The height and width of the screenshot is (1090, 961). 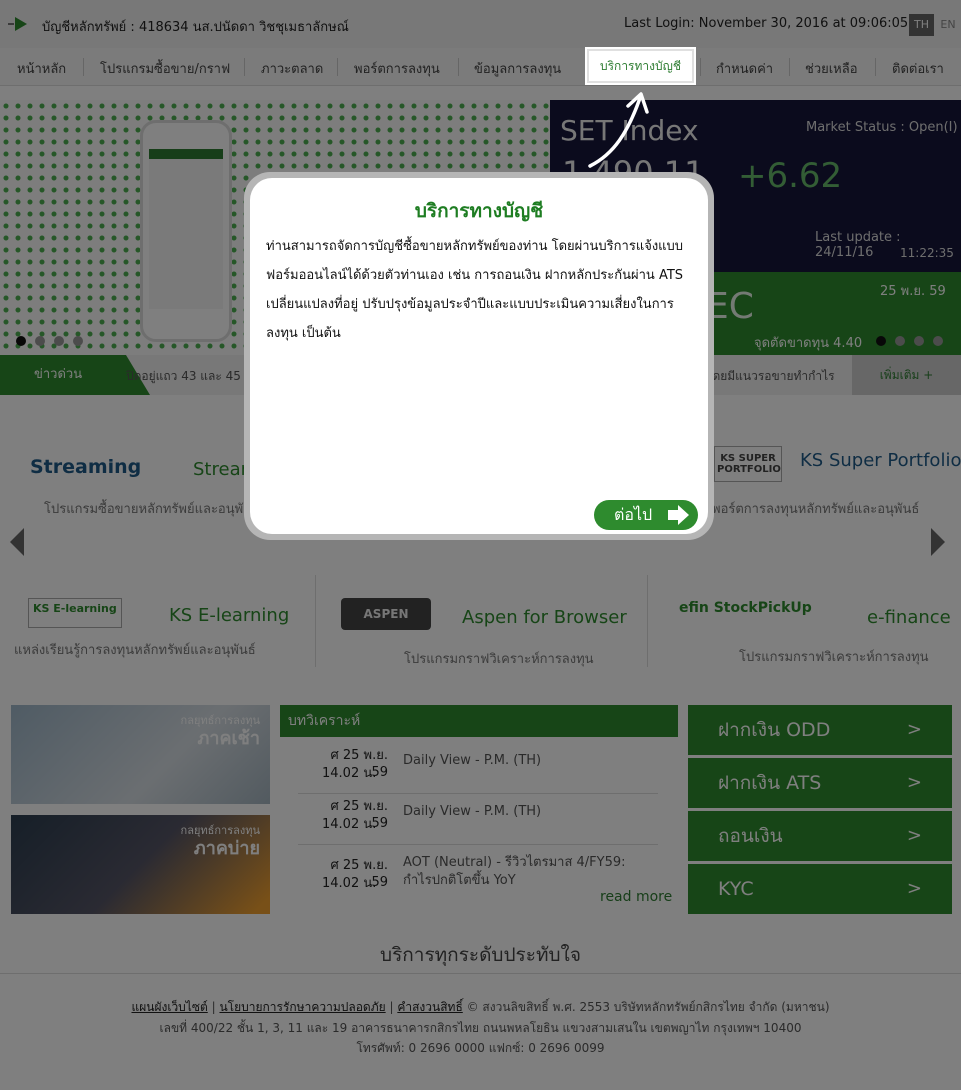 What do you see at coordinates (618, 130) in the screenshot?
I see `tour-pointer-arrow-icon` at bounding box center [618, 130].